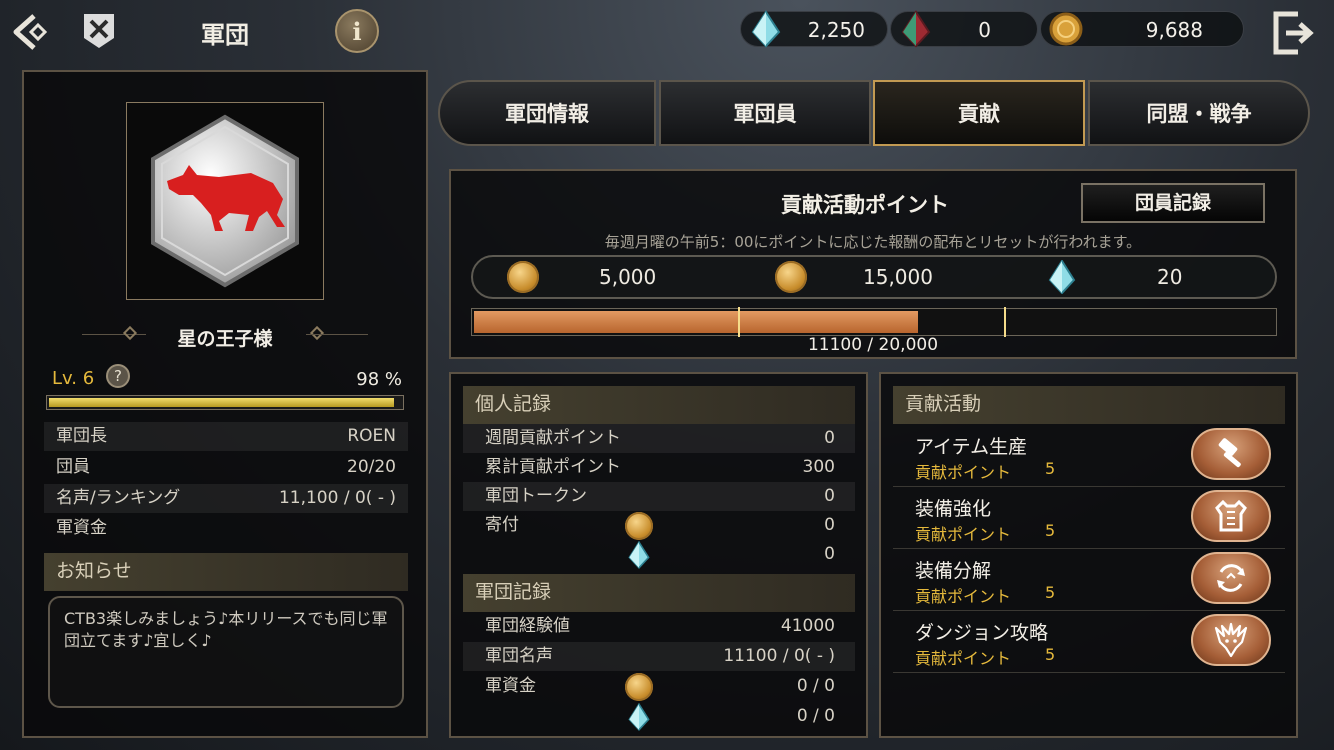 The height and width of the screenshot is (750, 1334). What do you see at coordinates (667, 33) in the screenshot?
I see `top-bar: 軍団 i 2,250 0 9,688` at bounding box center [667, 33].